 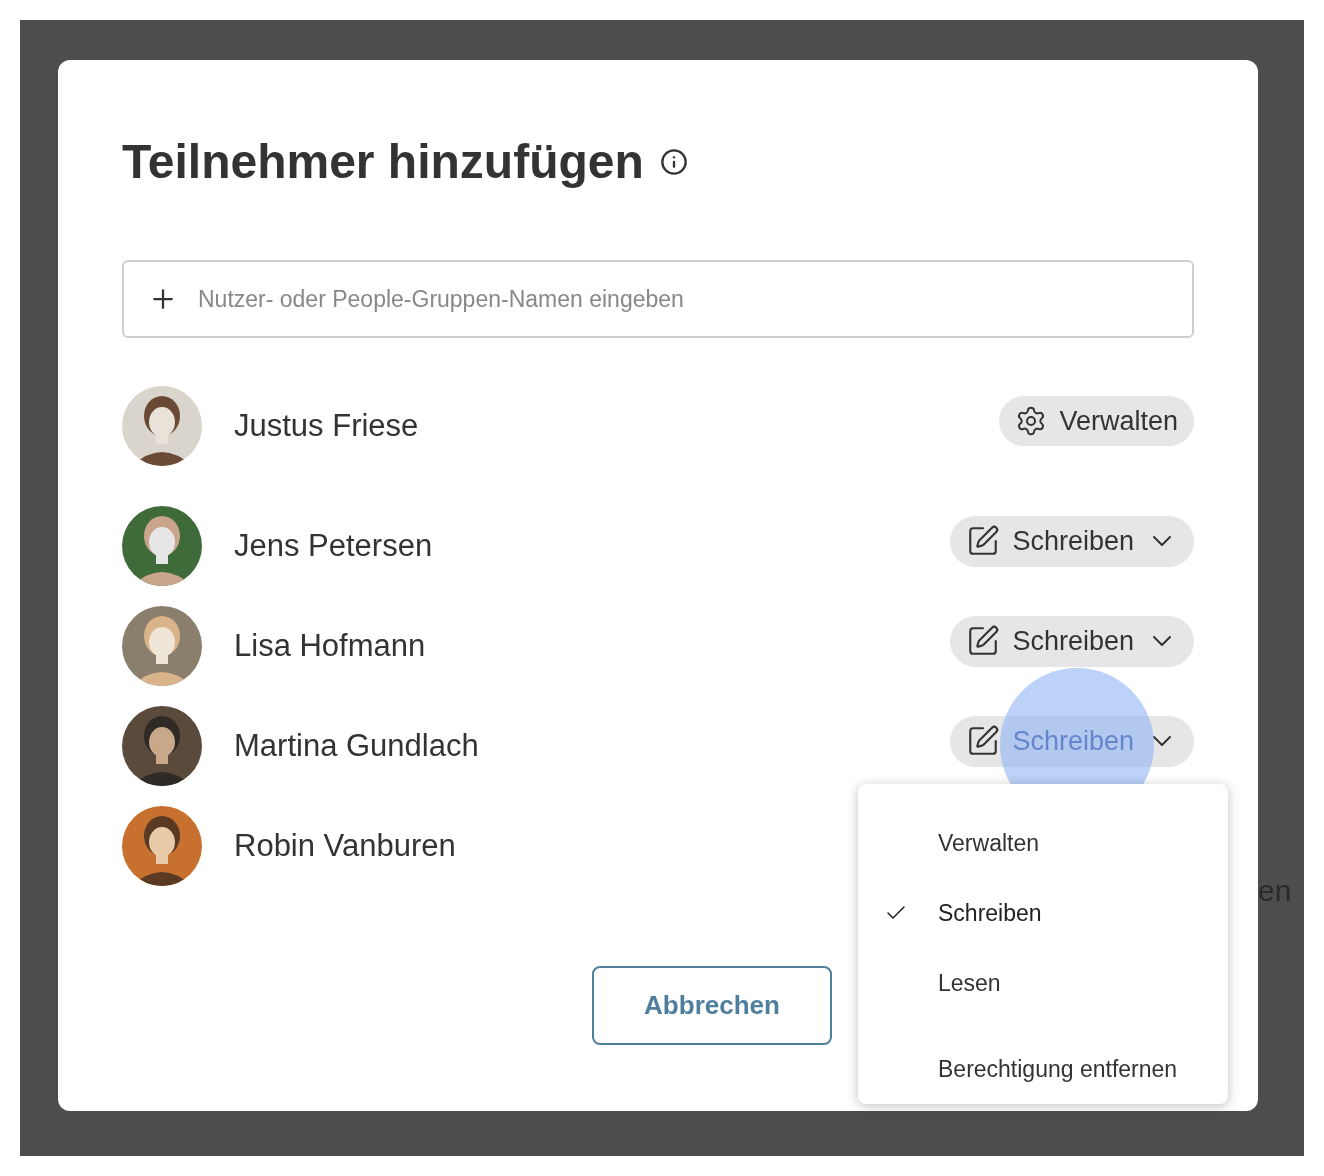 What do you see at coordinates (326, 425) in the screenshot?
I see `participant-name: Justus Friese` at bounding box center [326, 425].